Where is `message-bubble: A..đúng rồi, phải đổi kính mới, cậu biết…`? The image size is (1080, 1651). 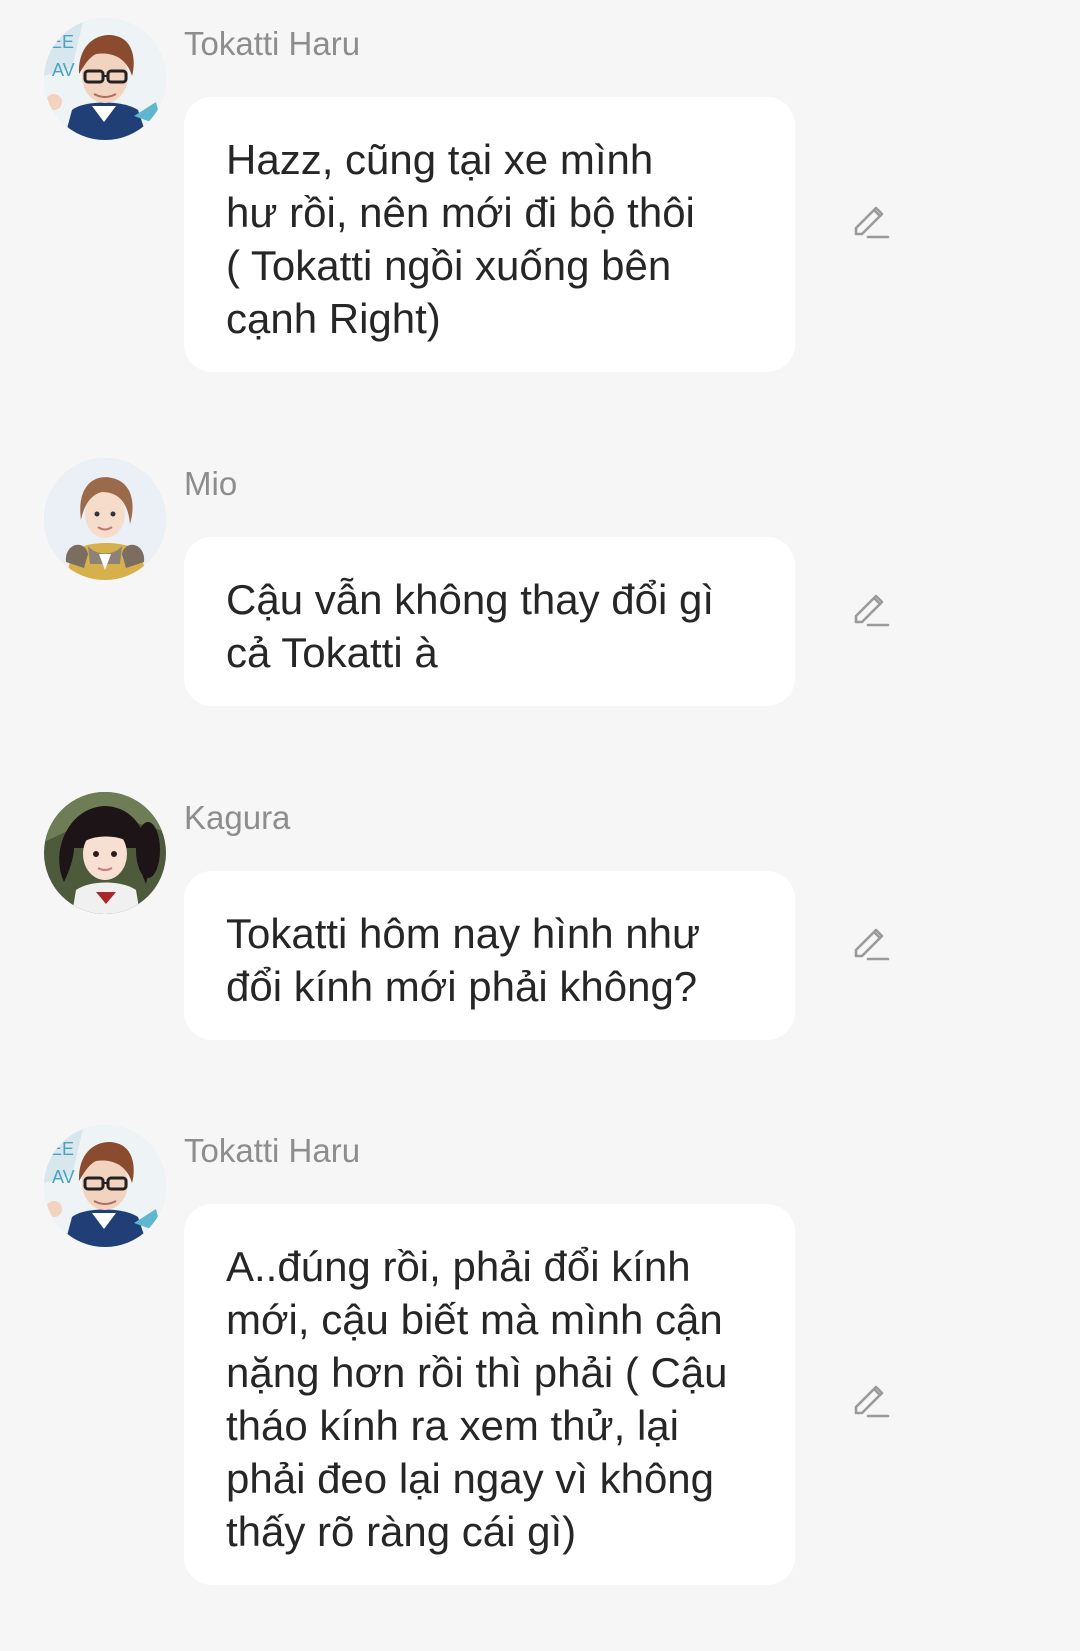
message-bubble: A..đúng rồi, phải đổi kính mới, cậu biết… is located at coordinates (489, 1394).